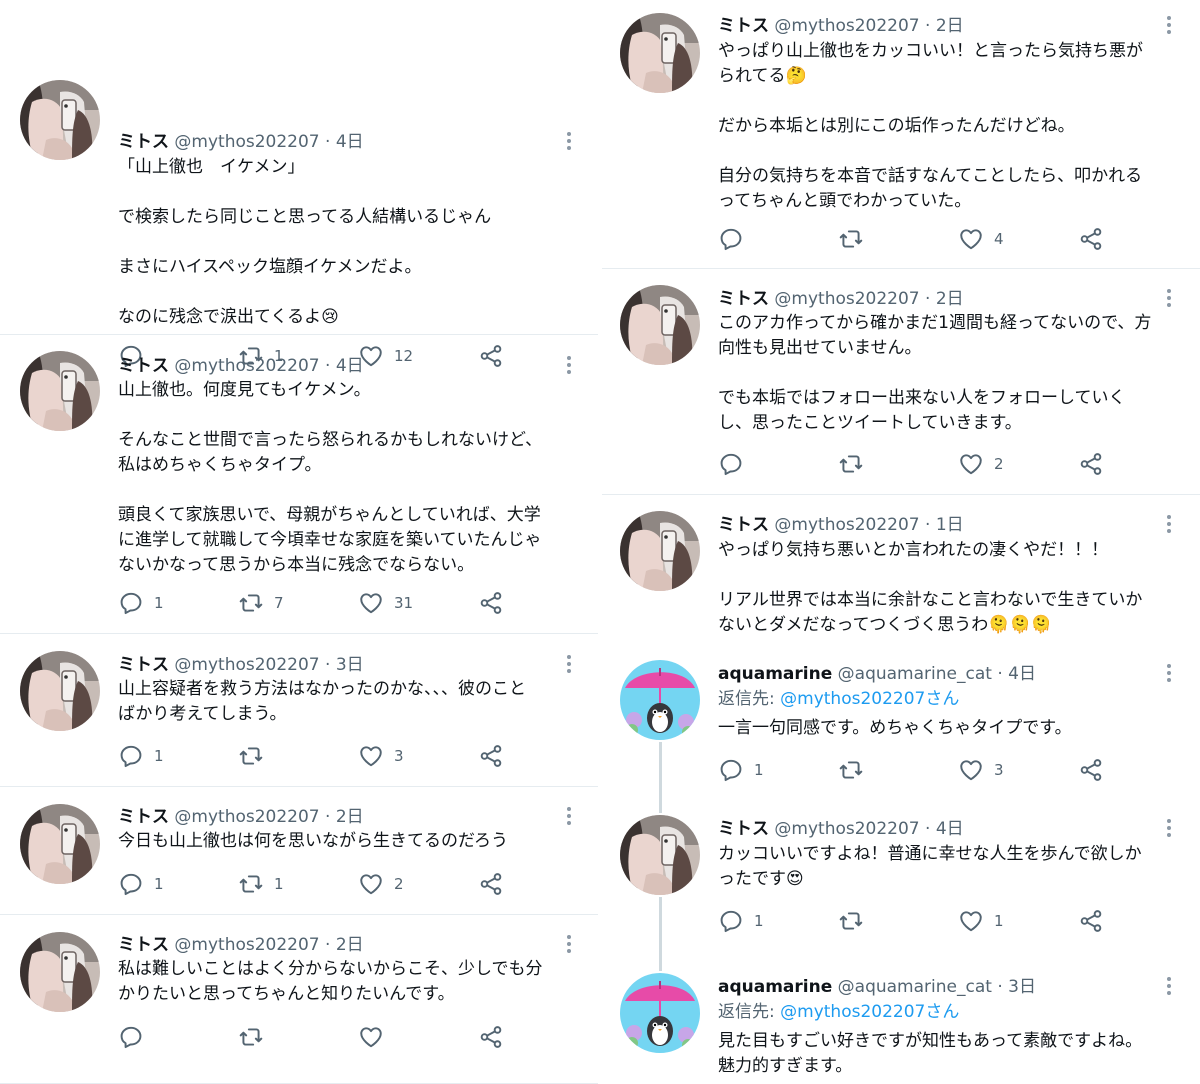 The height and width of the screenshot is (1084, 1200). What do you see at coordinates (981, 239) in the screenshot?
I see `like-button: 4` at bounding box center [981, 239].